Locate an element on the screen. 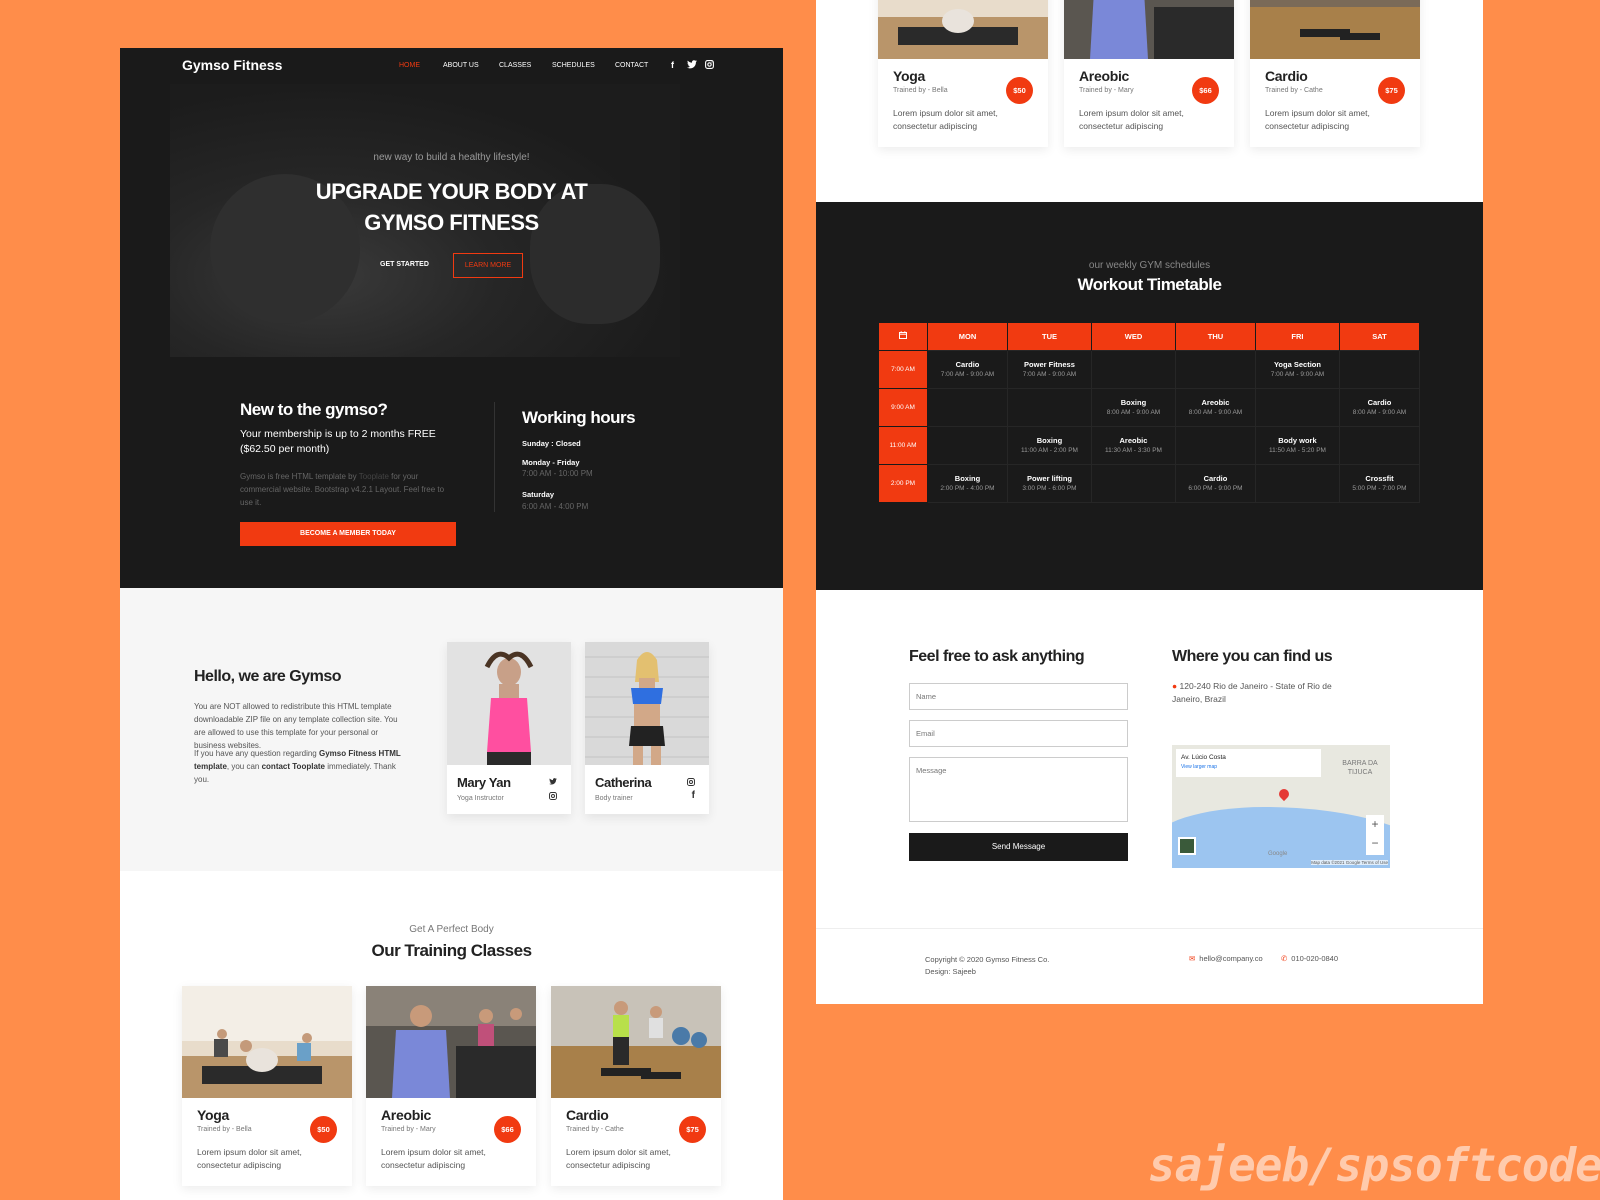 This screenshot has width=1600, height=1200. brand-logo: Gymso Fitness is located at coordinates (232, 65).